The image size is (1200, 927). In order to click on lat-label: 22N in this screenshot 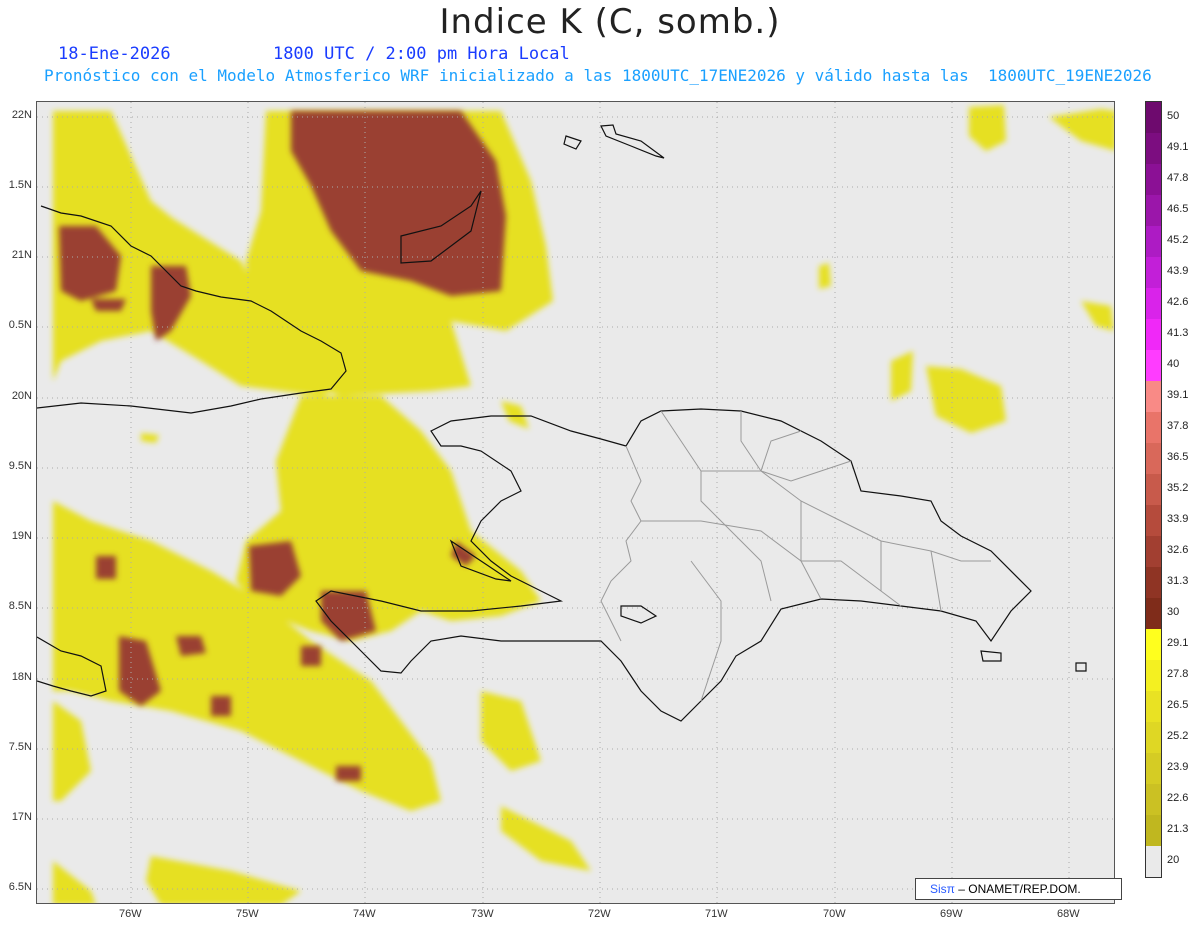, I will do `click(21, 115)`.